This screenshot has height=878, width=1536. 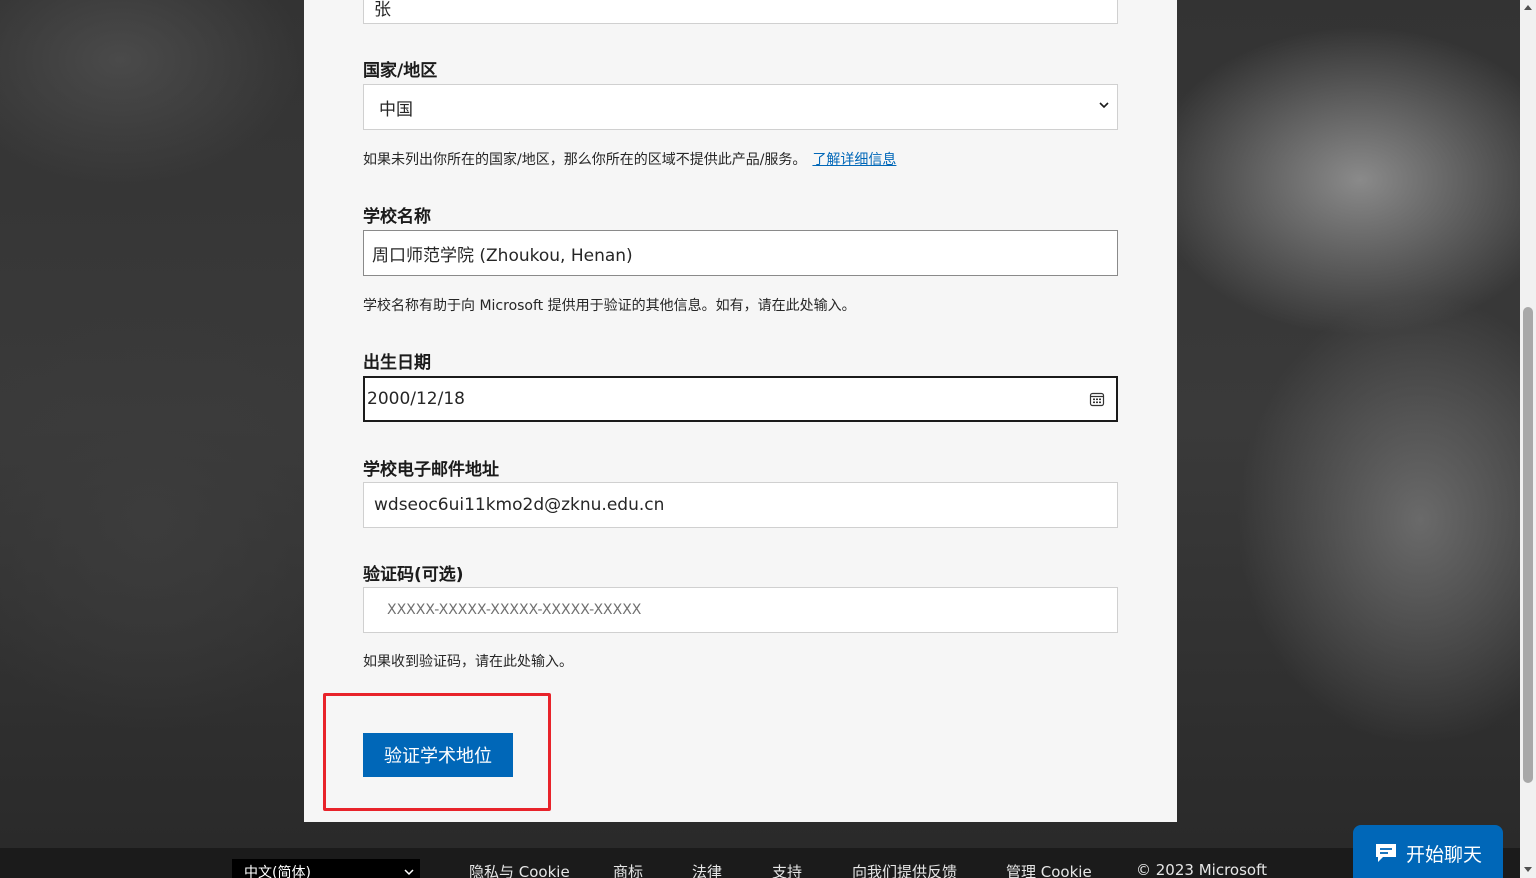 What do you see at coordinates (1385, 853) in the screenshot?
I see `chat-icon` at bounding box center [1385, 853].